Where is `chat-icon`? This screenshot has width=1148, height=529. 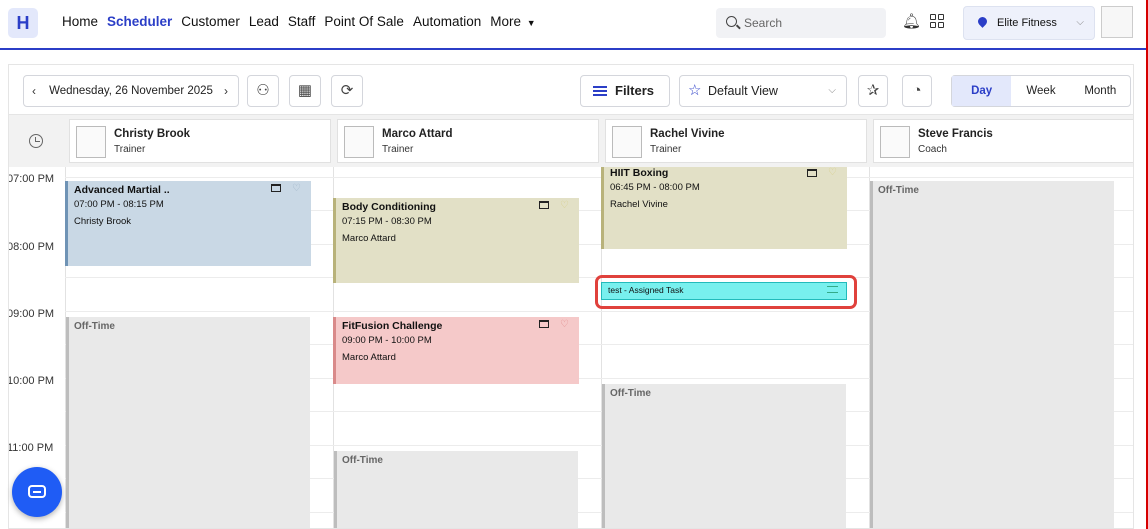
chat-icon is located at coordinates (37, 491).